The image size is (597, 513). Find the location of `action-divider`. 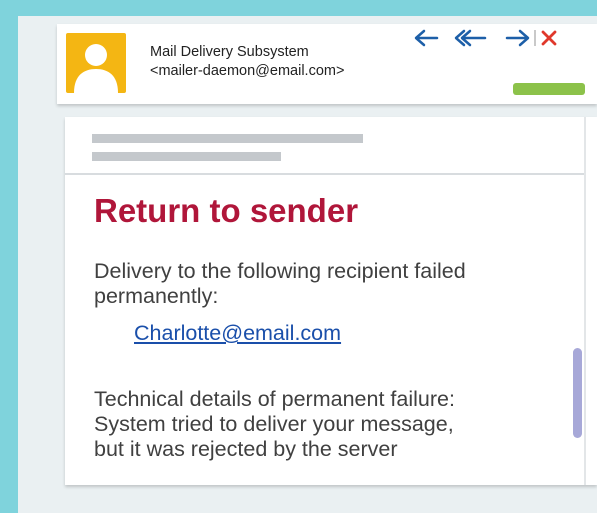

action-divider is located at coordinates (535, 38).